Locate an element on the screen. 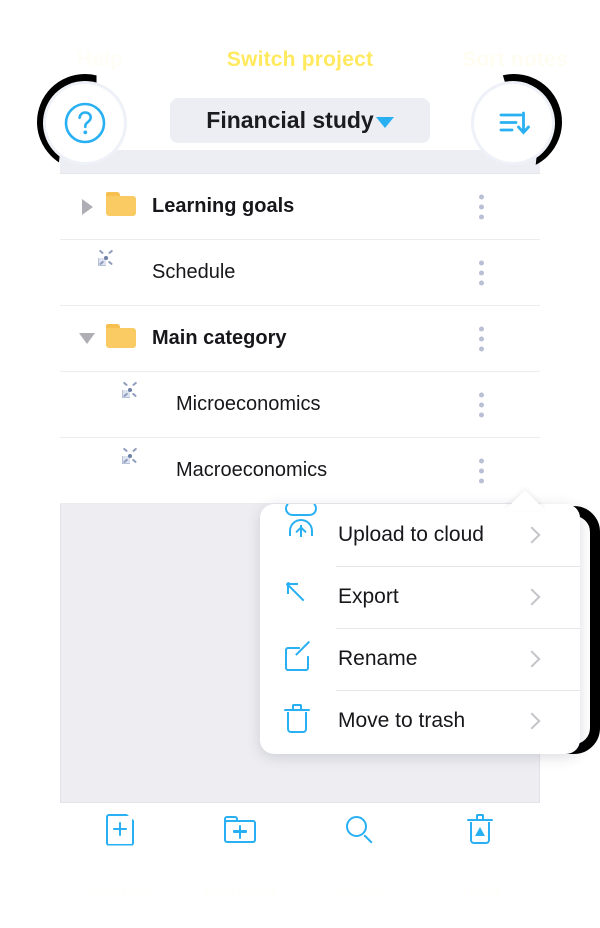 This screenshot has width=600, height=928. menu-item-move-to-trash: Move to trash is located at coordinates (420, 721).